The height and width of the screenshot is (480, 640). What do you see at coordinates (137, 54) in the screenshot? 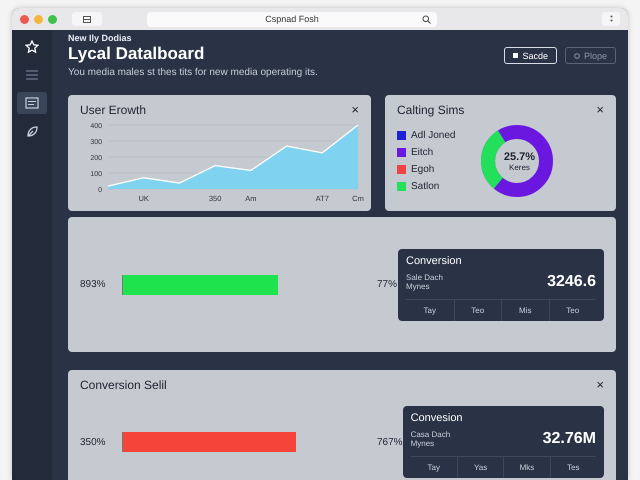
I see `dashboard-title: Lycal Datalboard` at bounding box center [137, 54].